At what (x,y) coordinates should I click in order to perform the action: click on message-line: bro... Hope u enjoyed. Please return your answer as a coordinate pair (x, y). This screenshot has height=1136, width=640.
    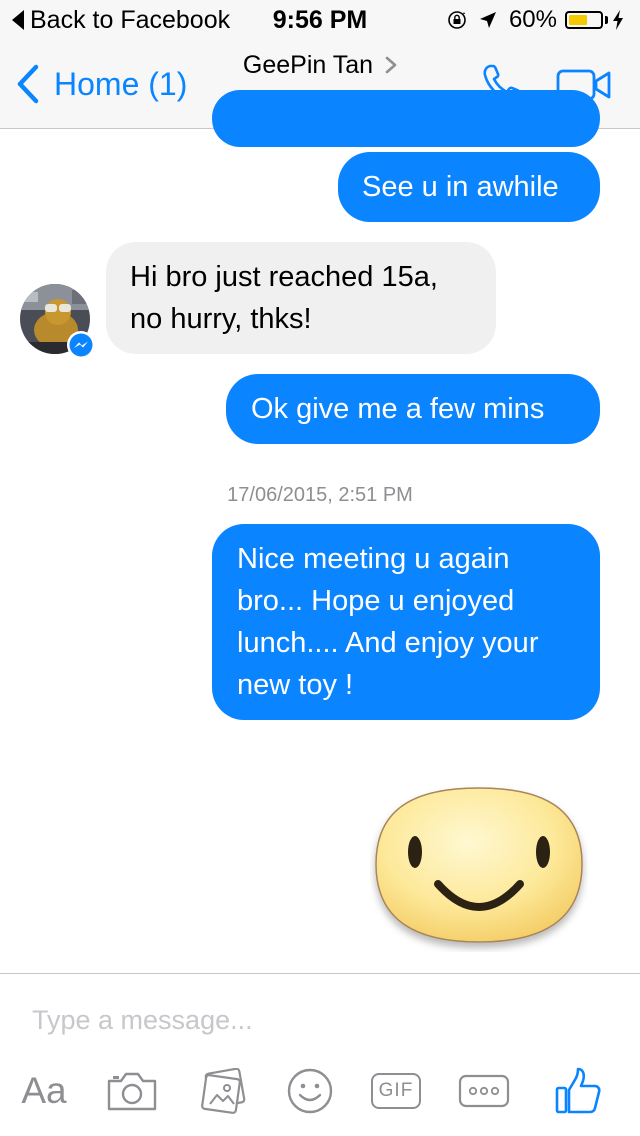
    Looking at the image, I should click on (376, 601).